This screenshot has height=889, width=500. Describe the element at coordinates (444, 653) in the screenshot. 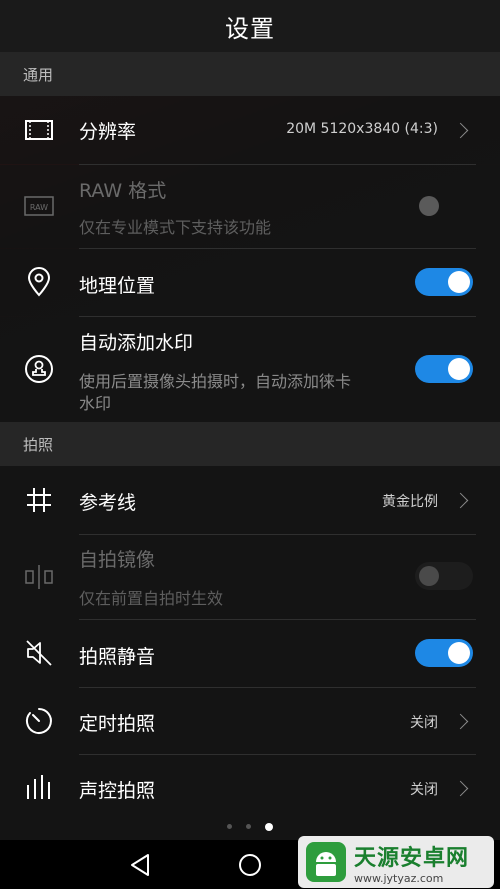

I see `mute-toggle` at that location.